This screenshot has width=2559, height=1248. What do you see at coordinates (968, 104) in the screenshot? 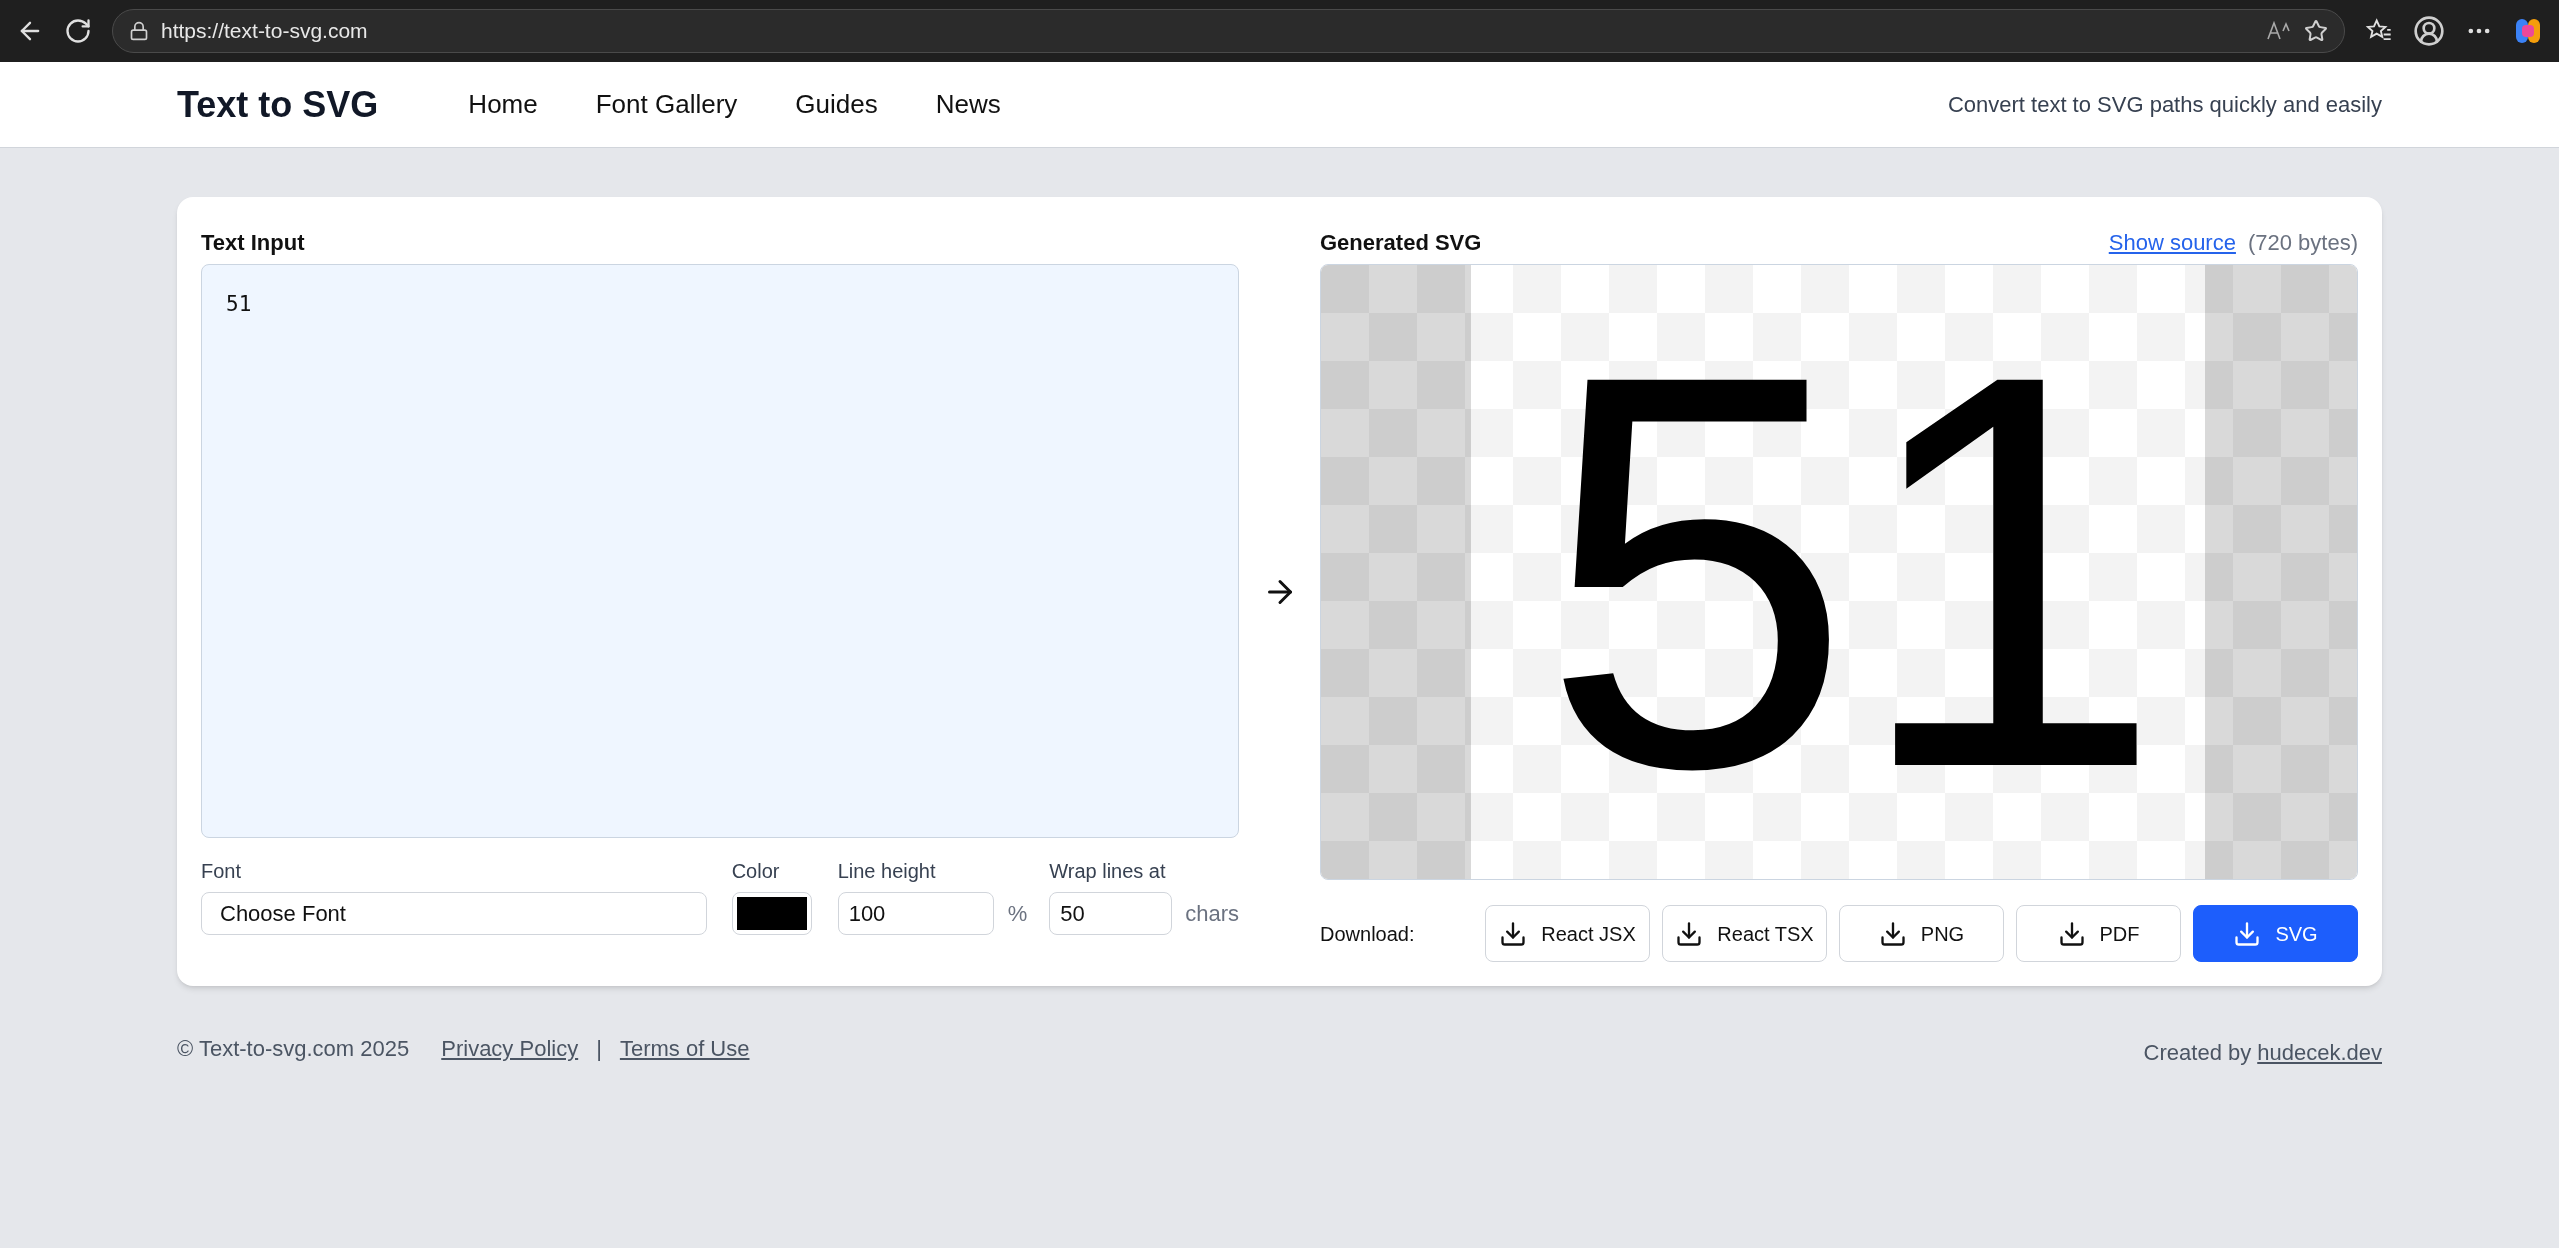
I see `nav-link: News` at bounding box center [968, 104].